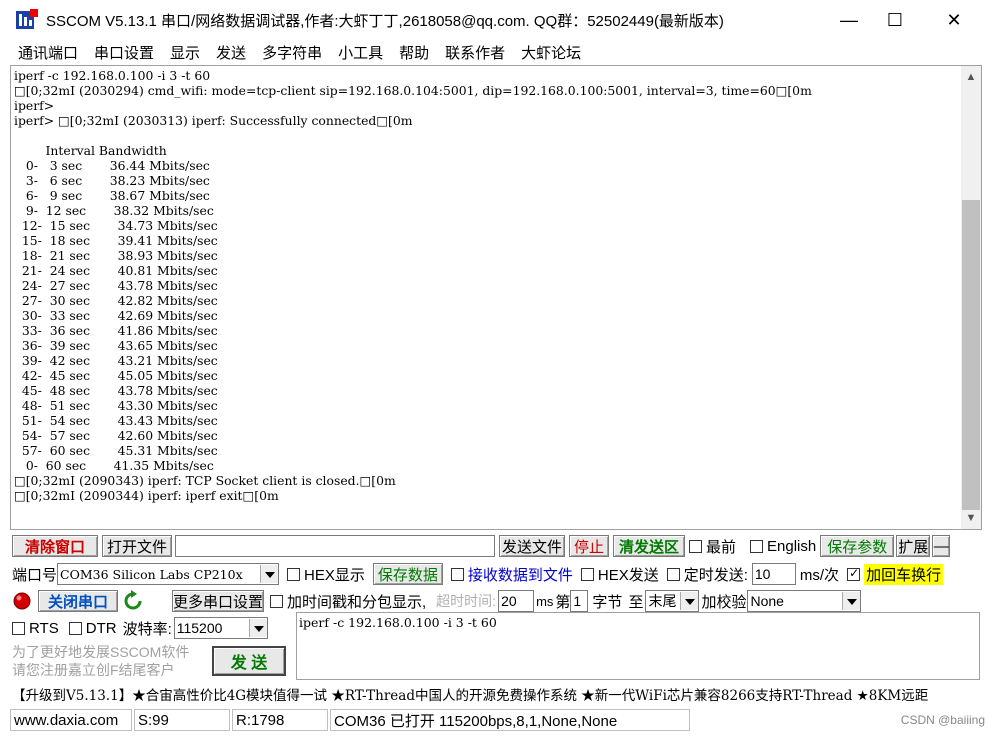  Describe the element at coordinates (55, 546) in the screenshot. I see `clear-window-button: 清除窗口` at that location.